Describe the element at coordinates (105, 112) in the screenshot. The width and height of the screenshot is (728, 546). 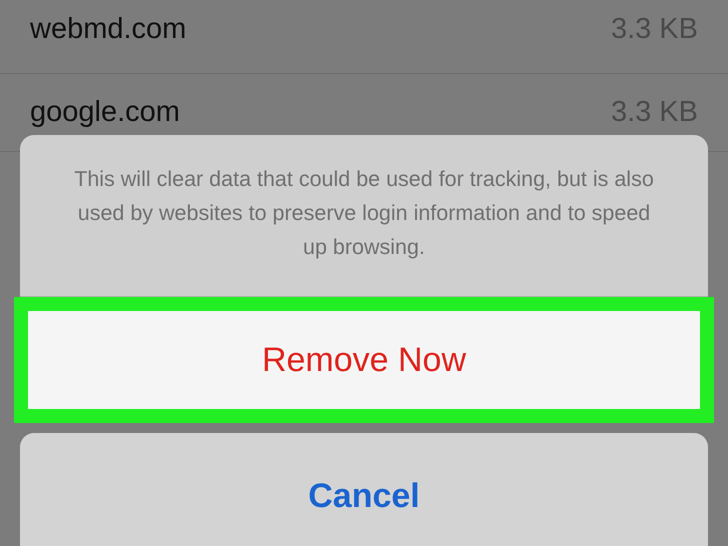
I see `site-name: google.com` at that location.